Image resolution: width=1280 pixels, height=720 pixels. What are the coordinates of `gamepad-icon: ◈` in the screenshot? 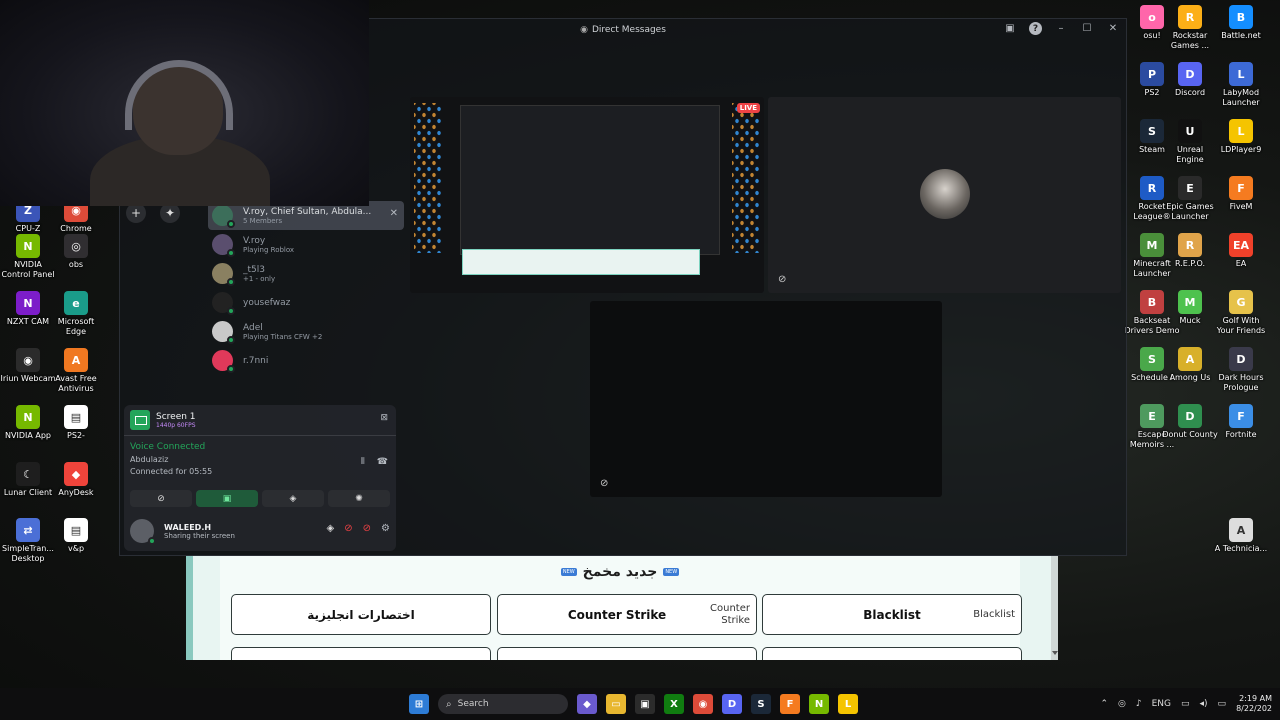 It's located at (331, 528).